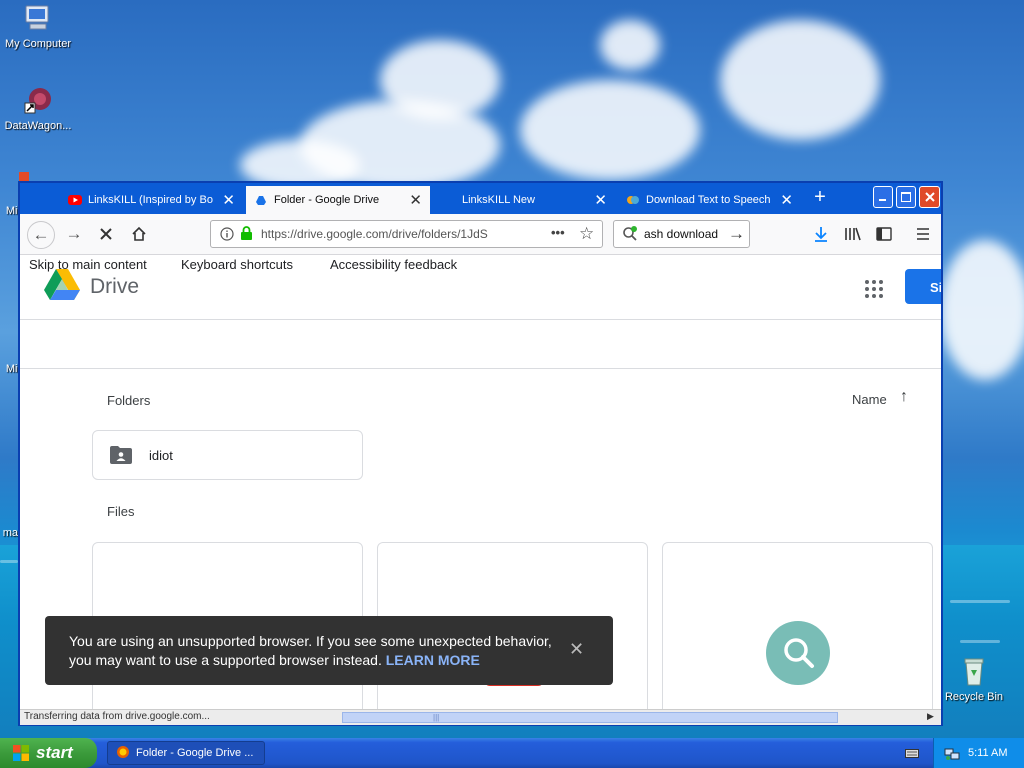 This screenshot has height=768, width=1024. What do you see at coordinates (930, 716) in the screenshot?
I see `scroll-right-arrow-icon: ▶` at bounding box center [930, 716].